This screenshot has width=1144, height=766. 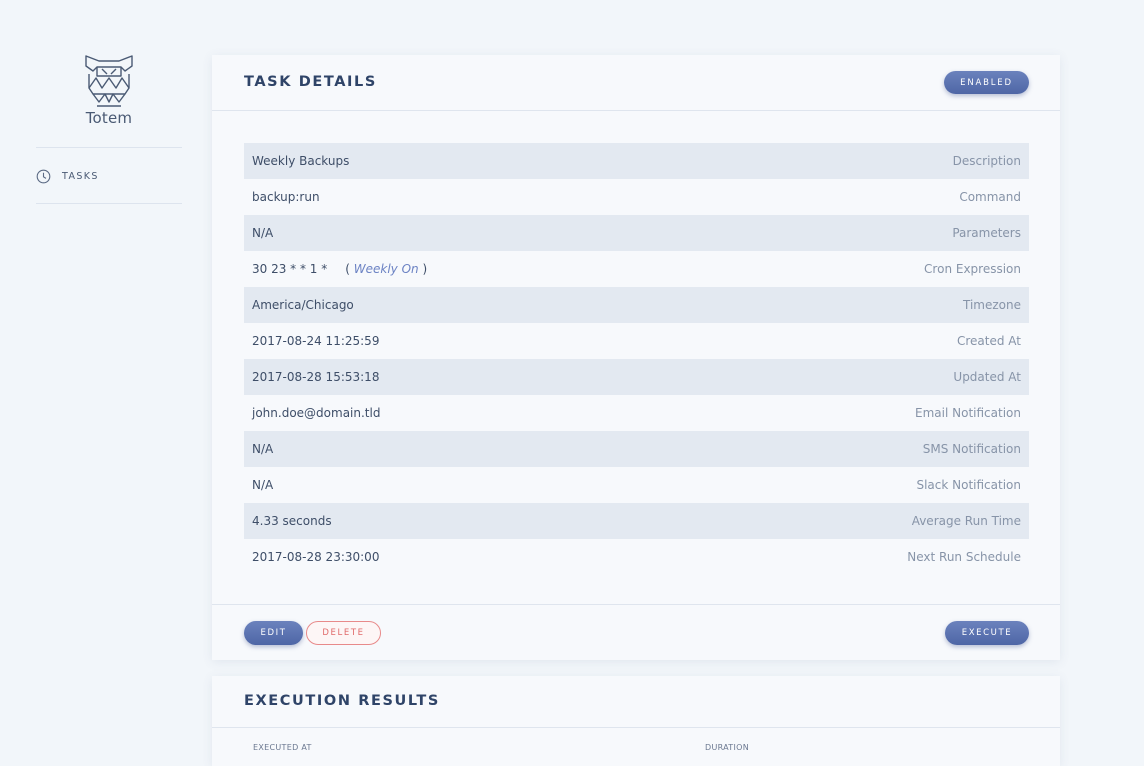 What do you see at coordinates (342, 701) in the screenshot?
I see `section-title: EXECUTION RESULTS` at bounding box center [342, 701].